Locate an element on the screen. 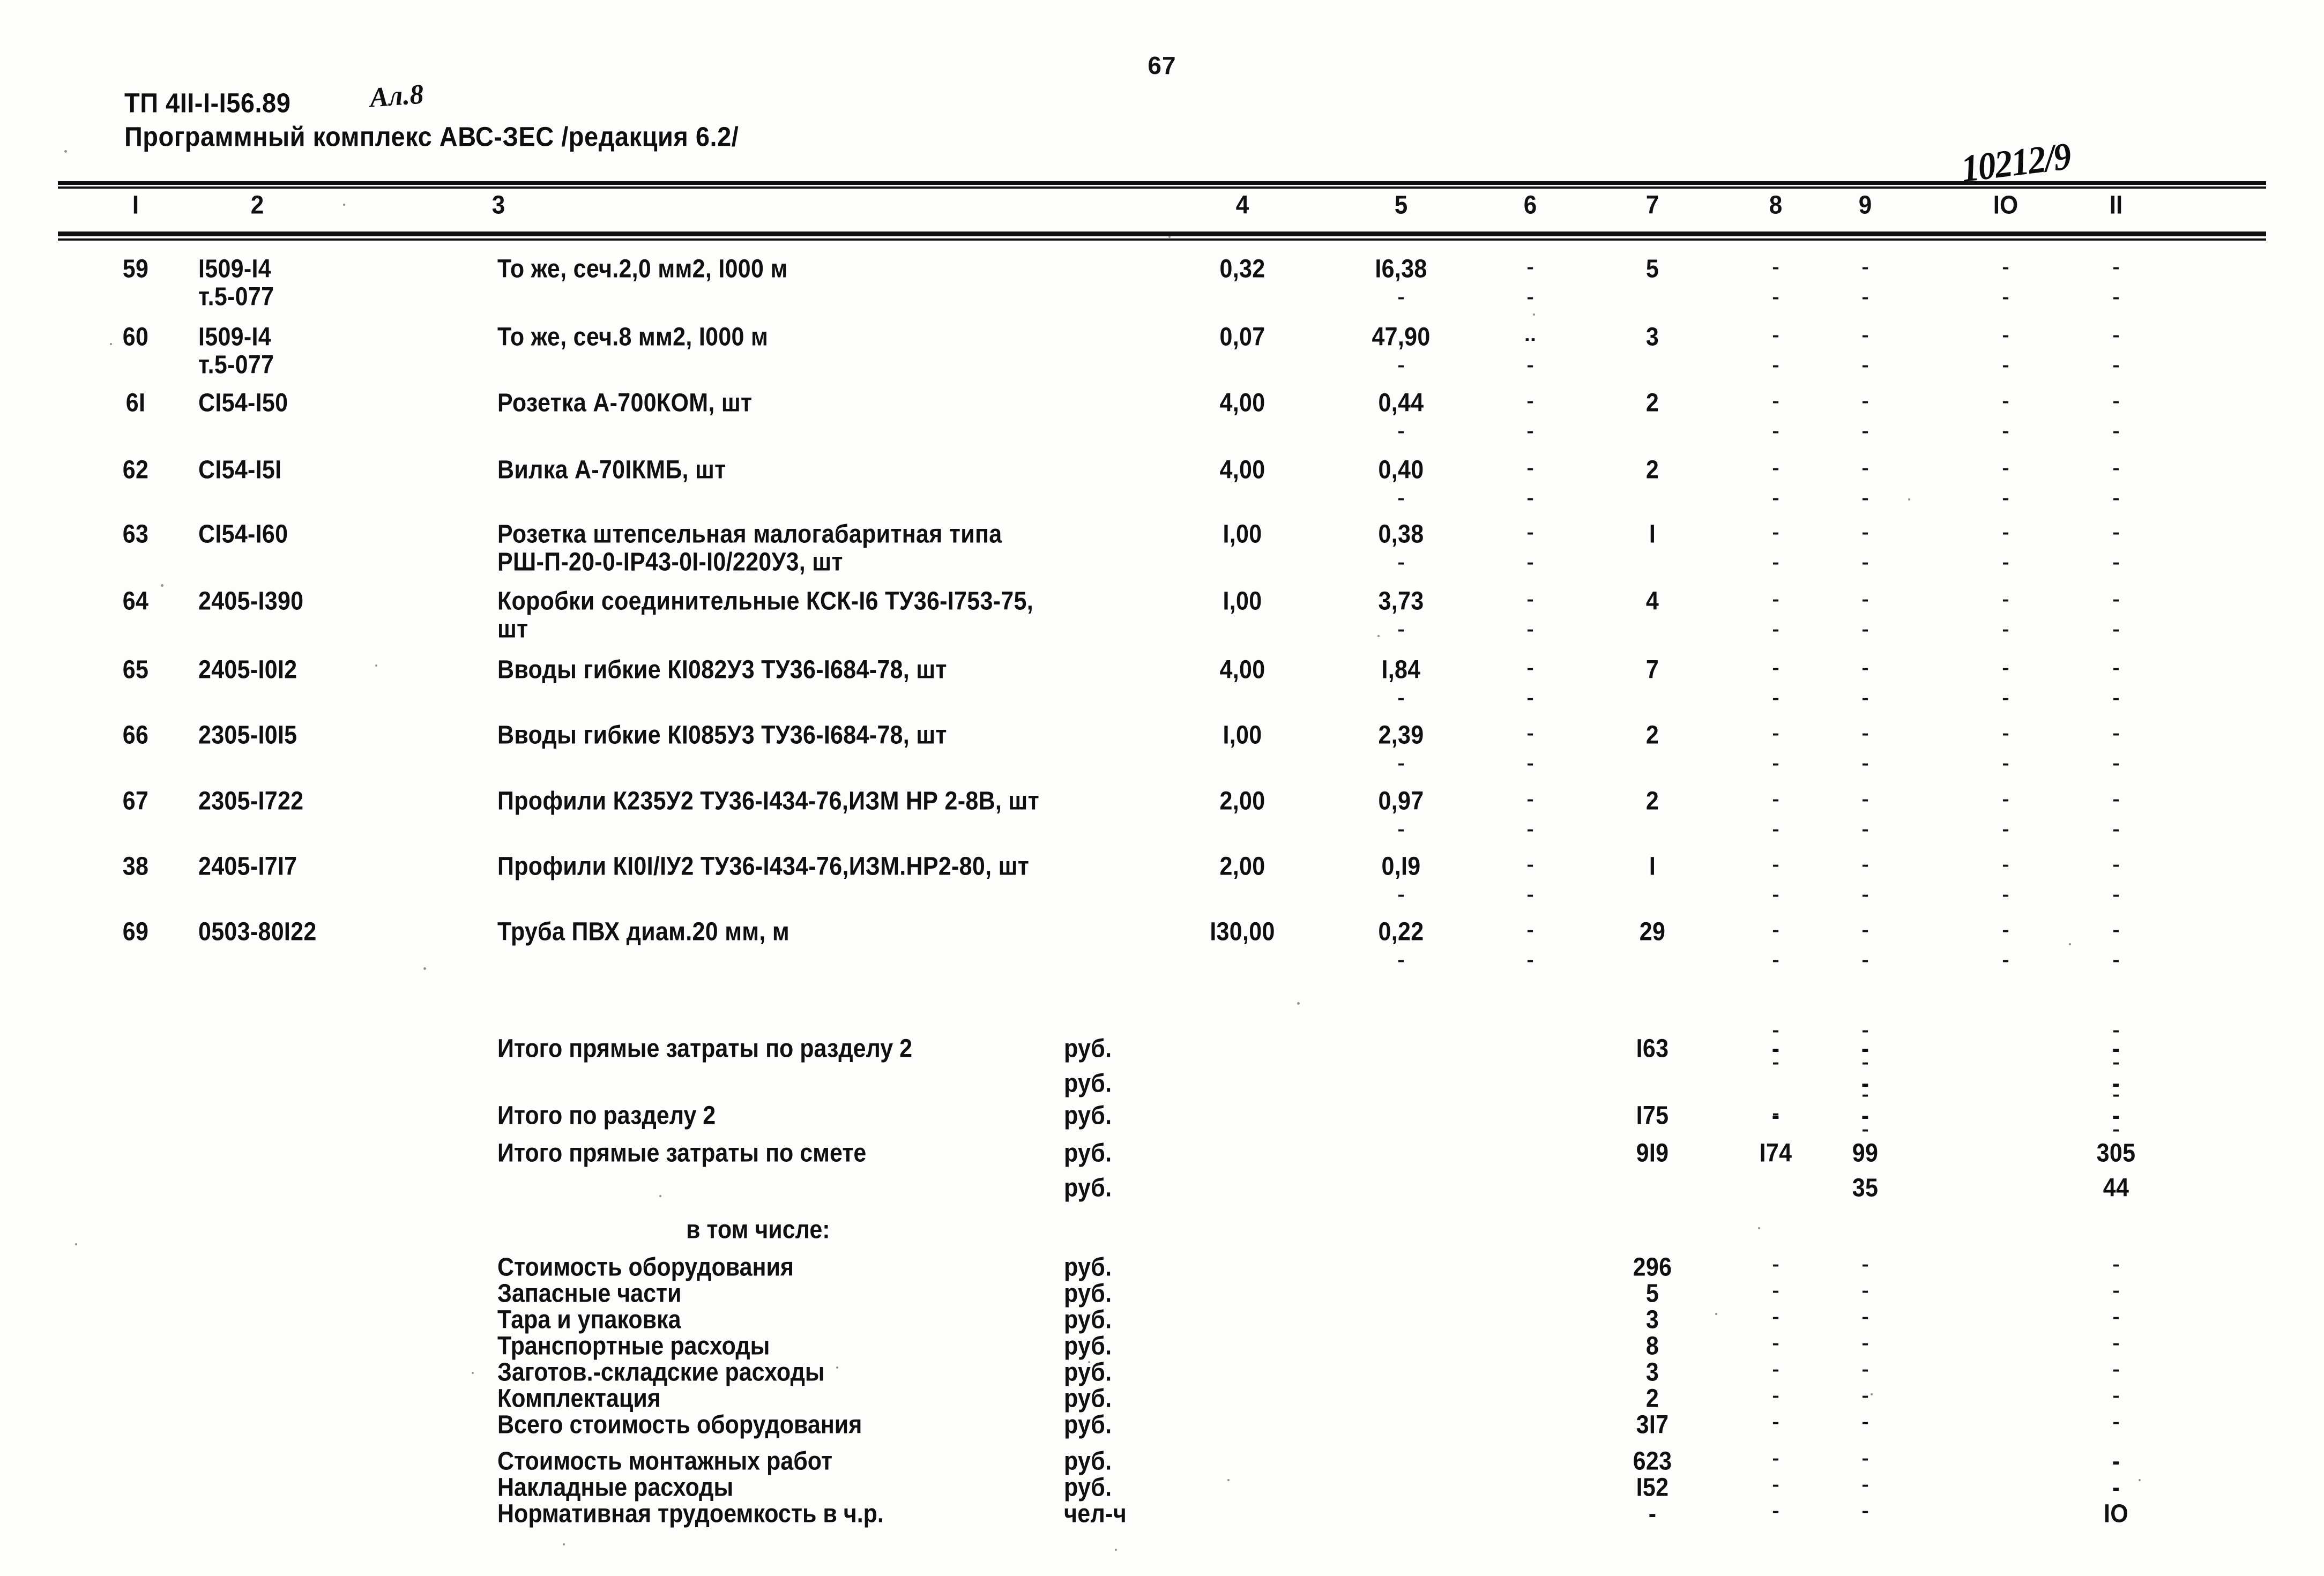 This screenshot has height=1576, width=2324. row-code: 2305-I0I5 is located at coordinates (247, 736).